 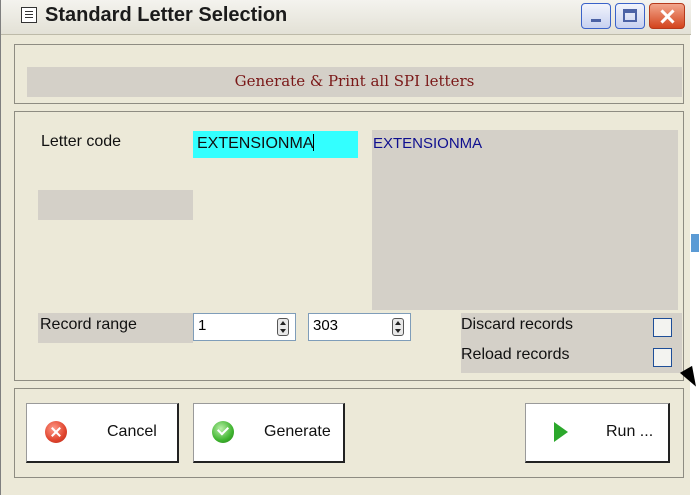 What do you see at coordinates (326, 325) in the screenshot?
I see `range-to-value: 303` at bounding box center [326, 325].